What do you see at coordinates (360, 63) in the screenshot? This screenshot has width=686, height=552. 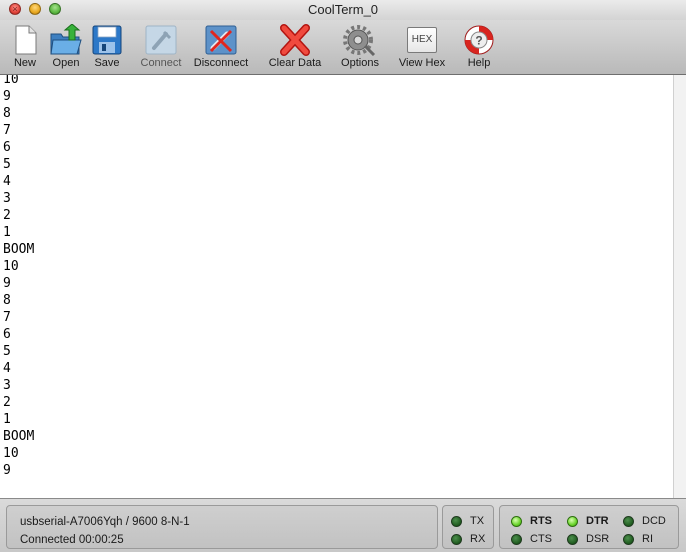 I see `options-button-label: Options` at bounding box center [360, 63].